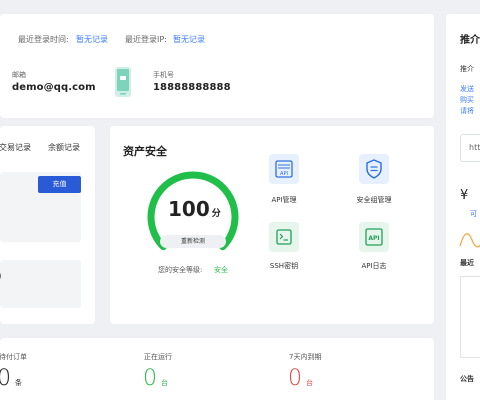 The image size is (480, 400). Describe the element at coordinates (284, 200) in the screenshot. I see `api-management-label: API管理` at that location.